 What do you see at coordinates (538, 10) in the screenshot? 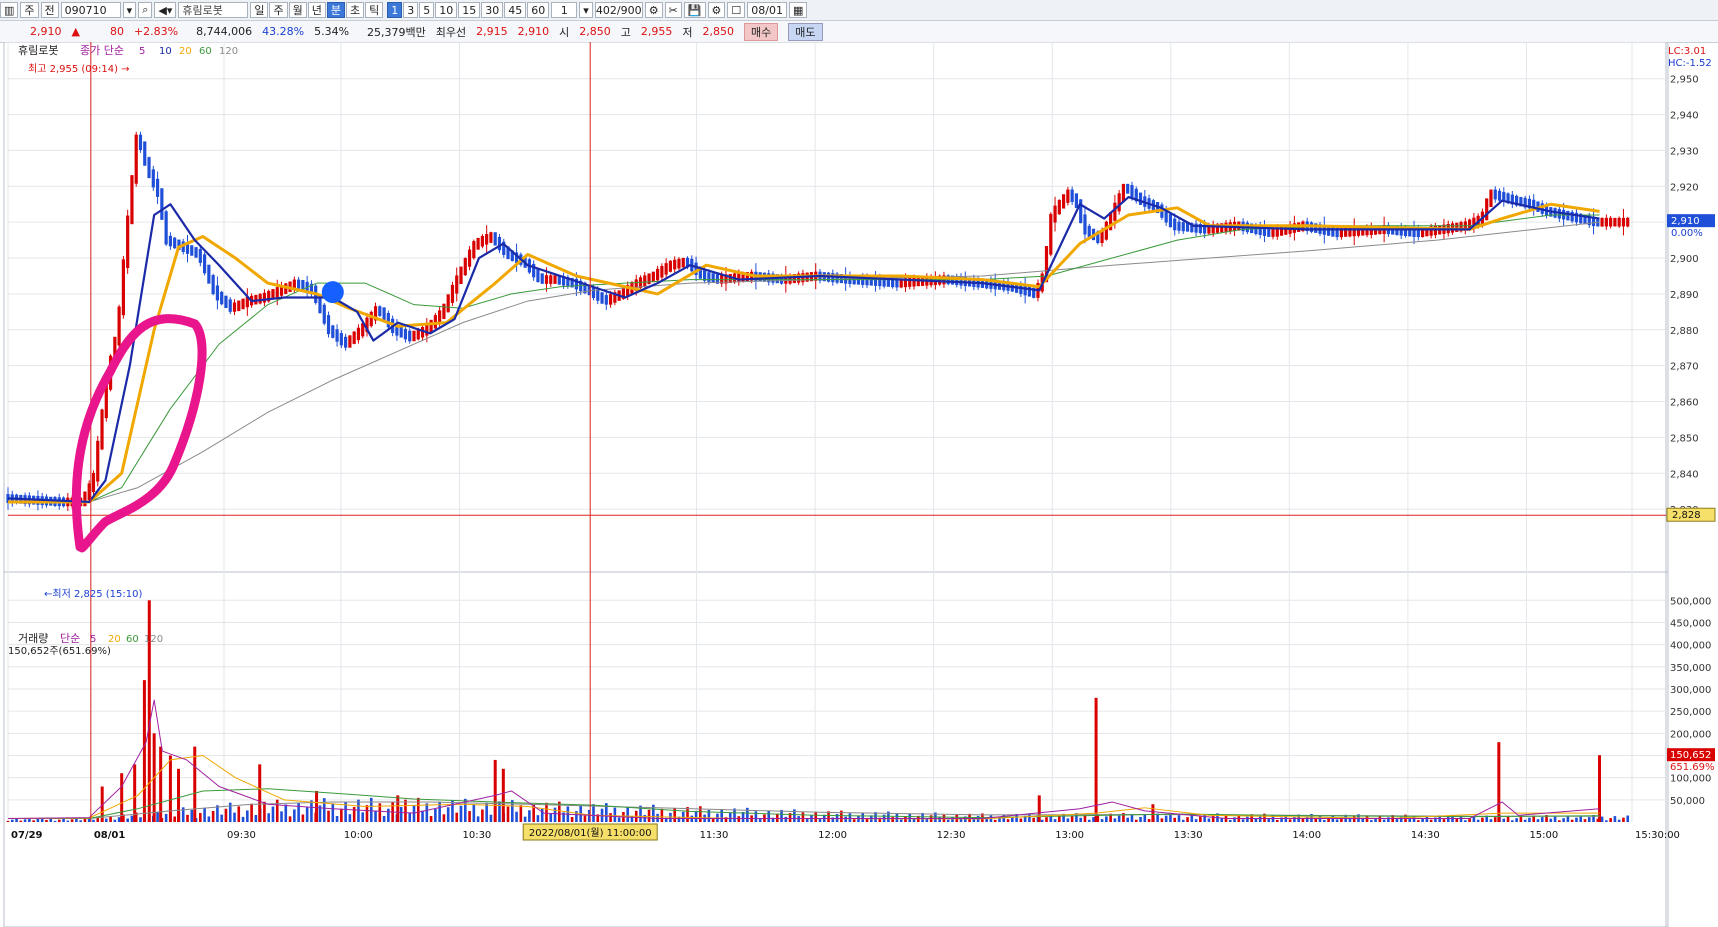
I see `interval-tab-60: 60` at bounding box center [538, 10].